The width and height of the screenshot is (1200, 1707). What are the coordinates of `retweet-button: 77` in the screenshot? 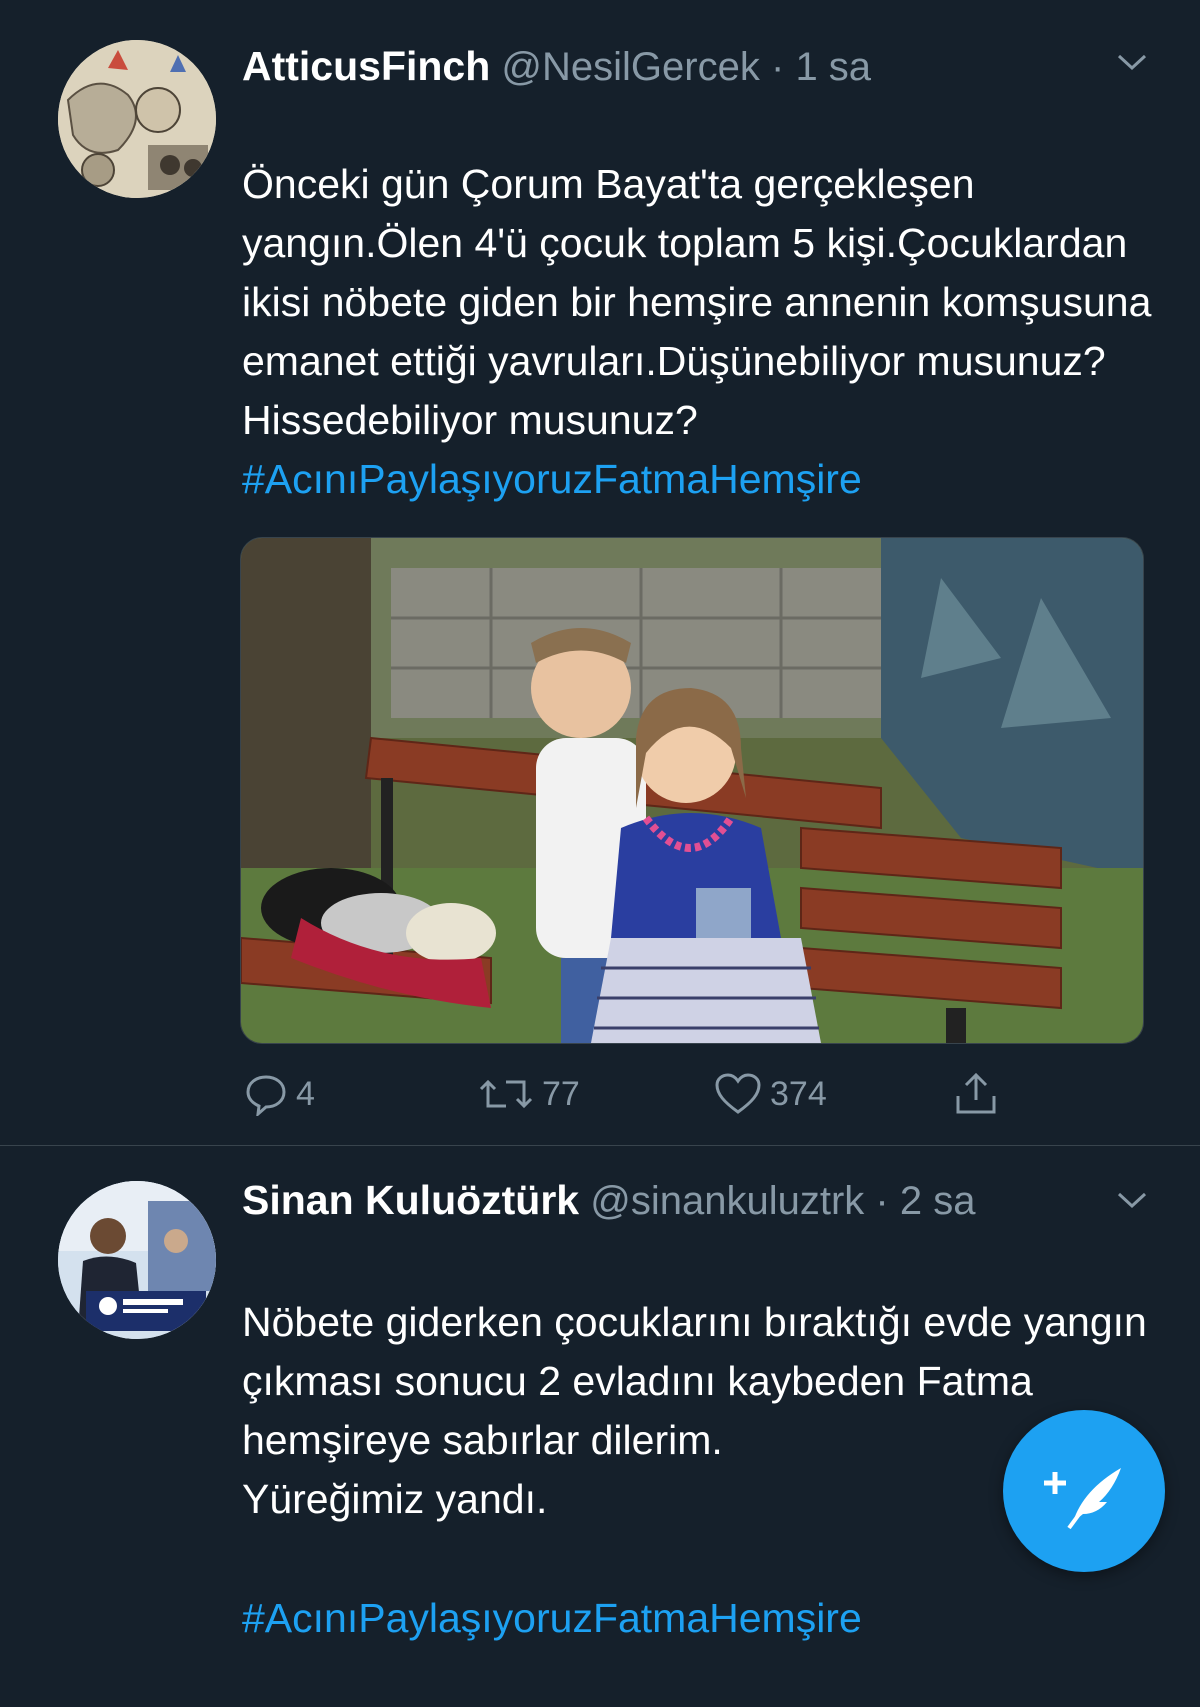 It's located at (529, 1094).